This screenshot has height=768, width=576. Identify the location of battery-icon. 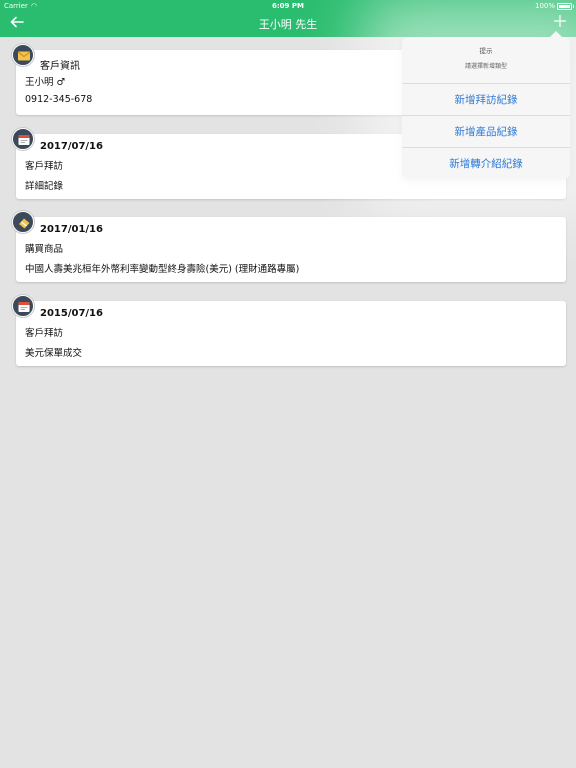
(565, 6).